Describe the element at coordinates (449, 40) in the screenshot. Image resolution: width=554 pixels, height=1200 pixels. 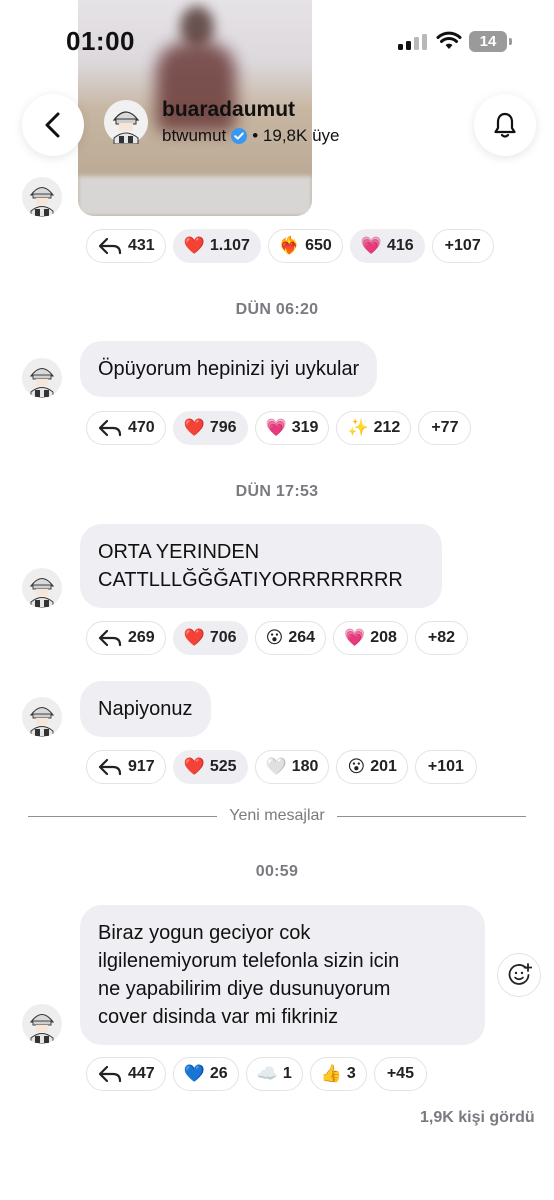
I see `wifi-icon` at that location.